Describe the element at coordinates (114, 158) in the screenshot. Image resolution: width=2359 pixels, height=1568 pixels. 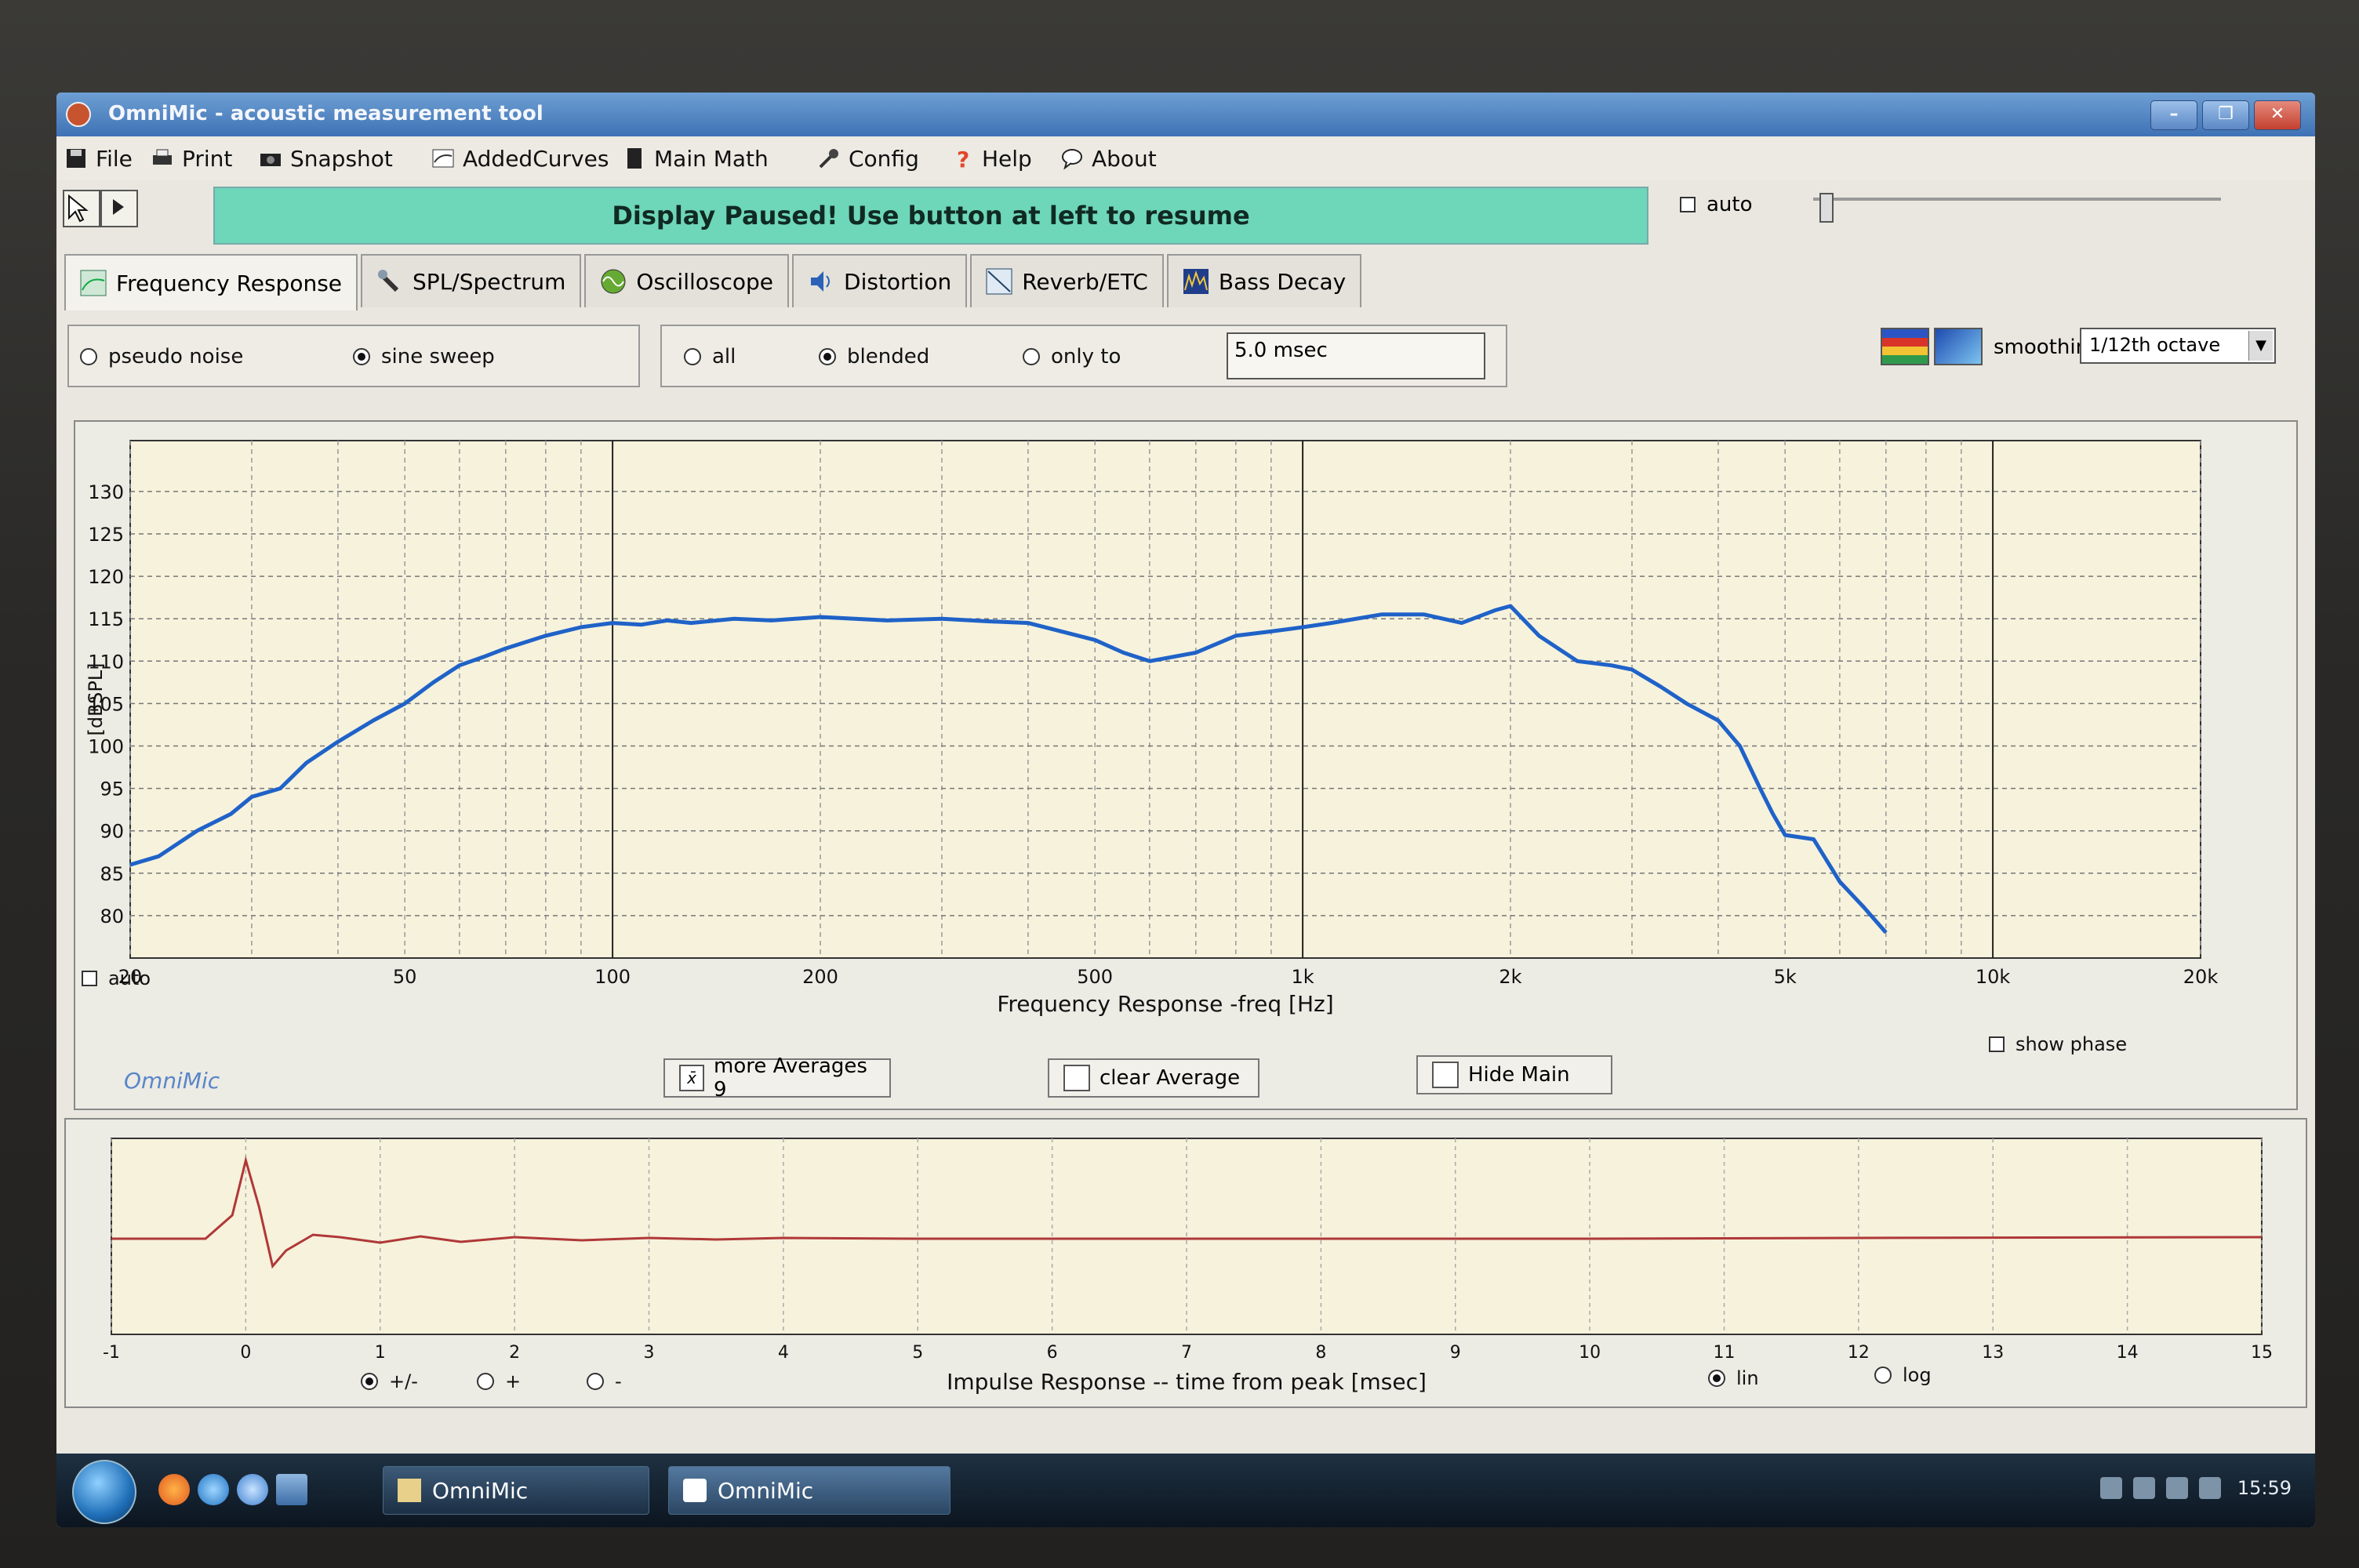
I see `menu-file-label: File` at that location.